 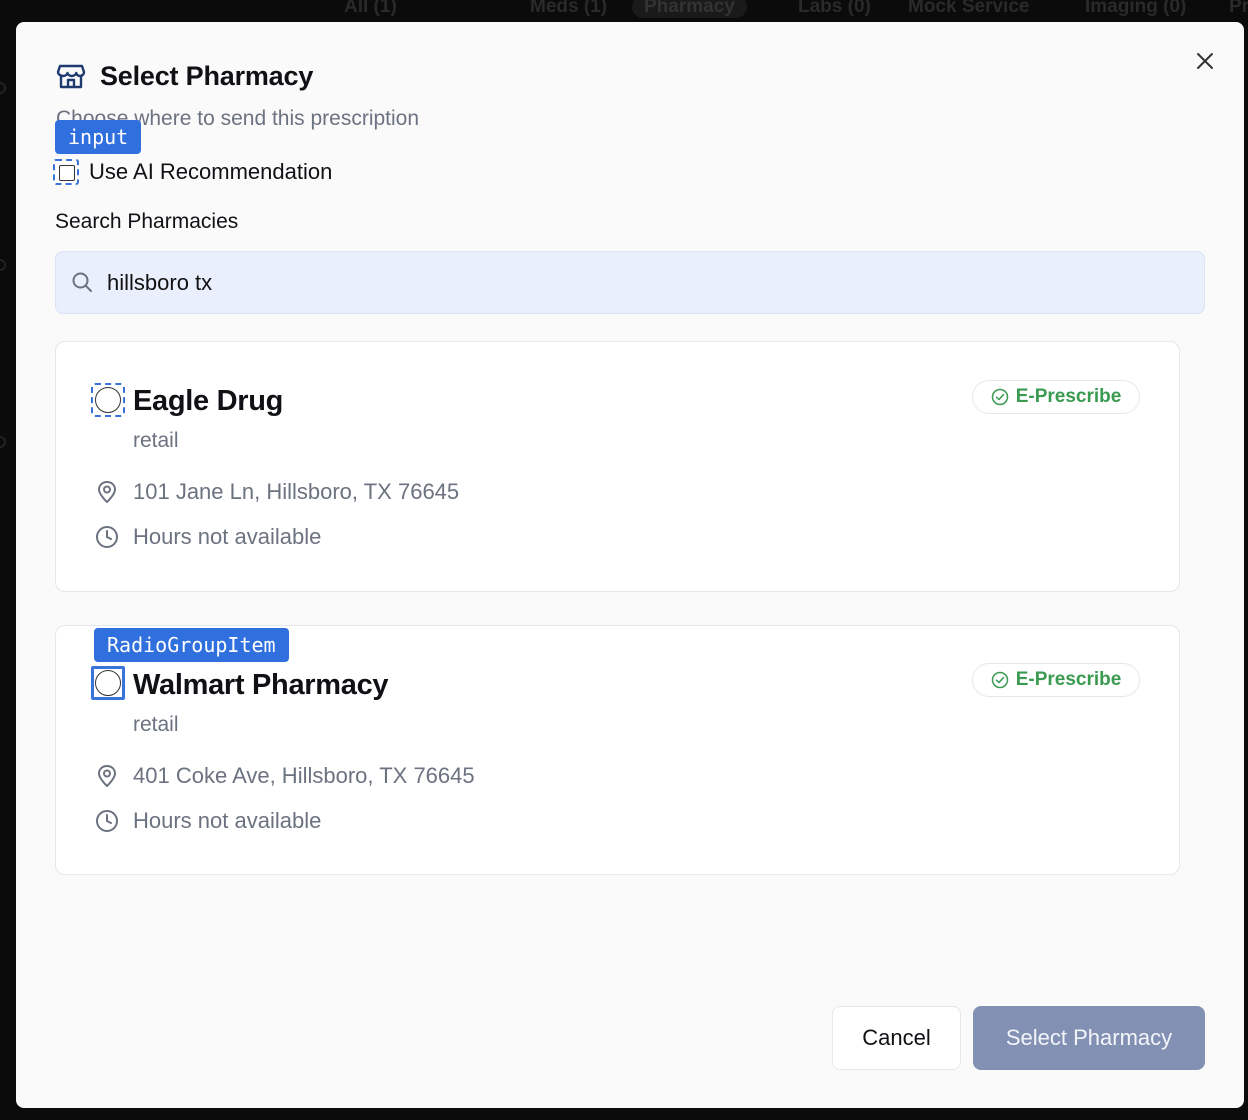 What do you see at coordinates (969, 8) in the screenshot?
I see `background-tab: Mock Service` at bounding box center [969, 8].